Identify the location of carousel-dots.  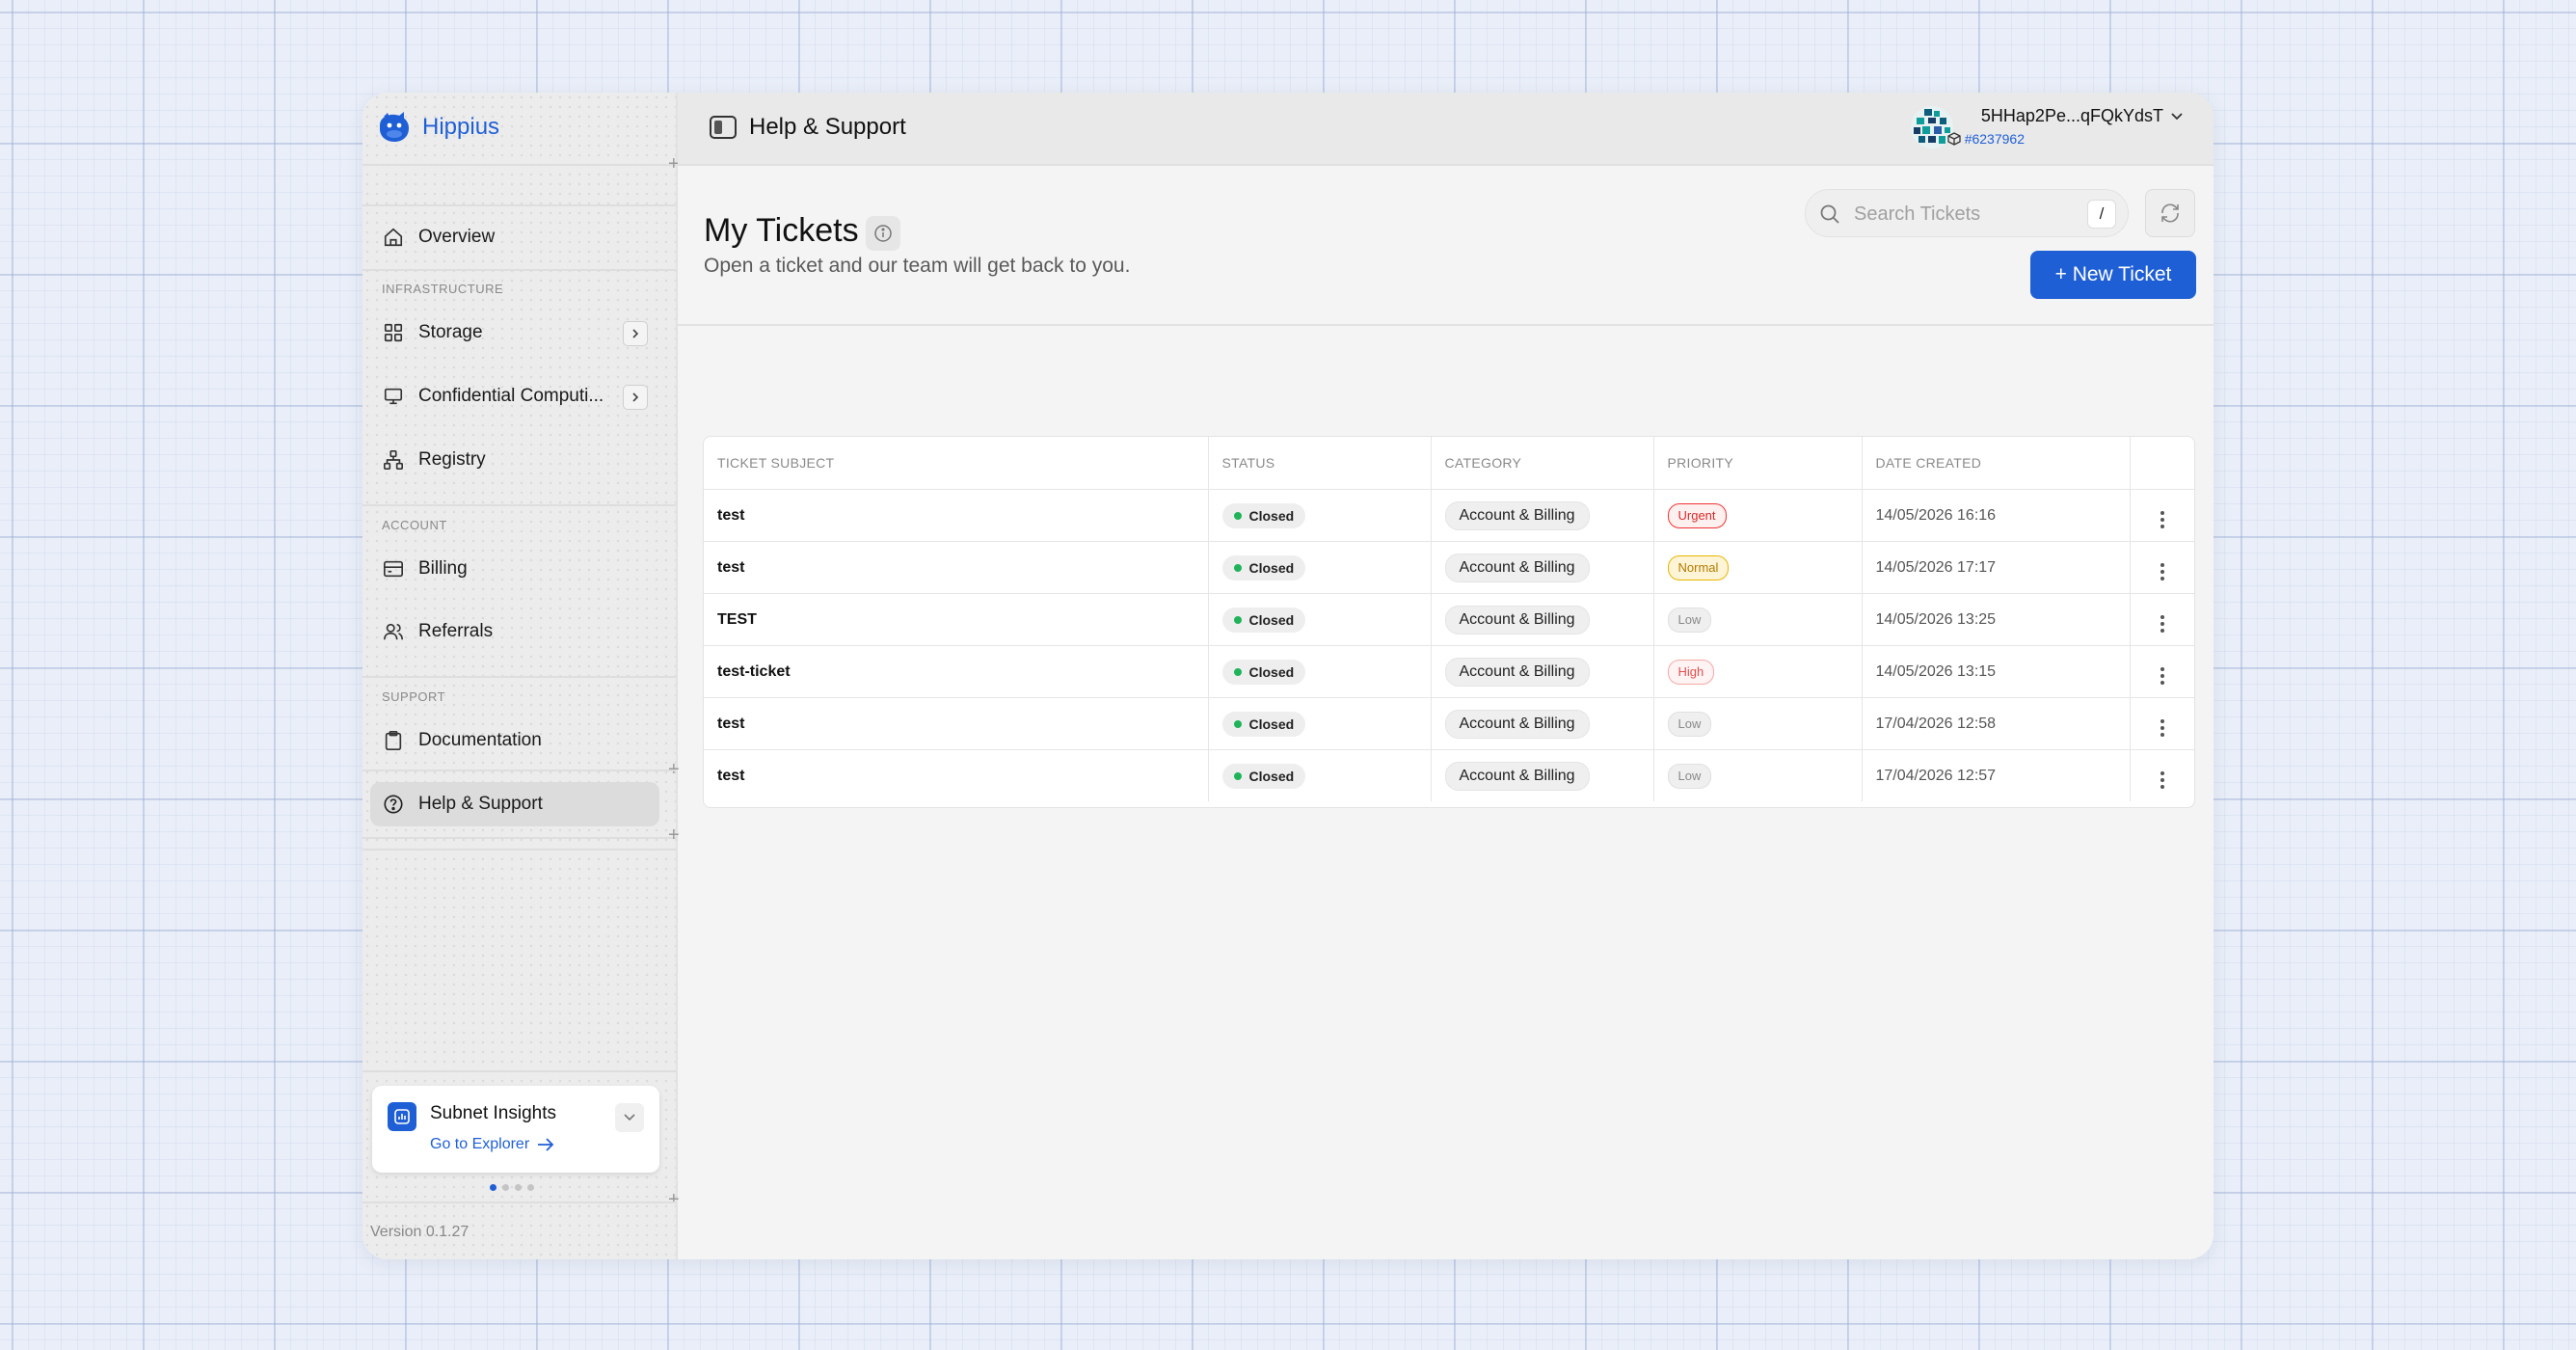
(512, 1187).